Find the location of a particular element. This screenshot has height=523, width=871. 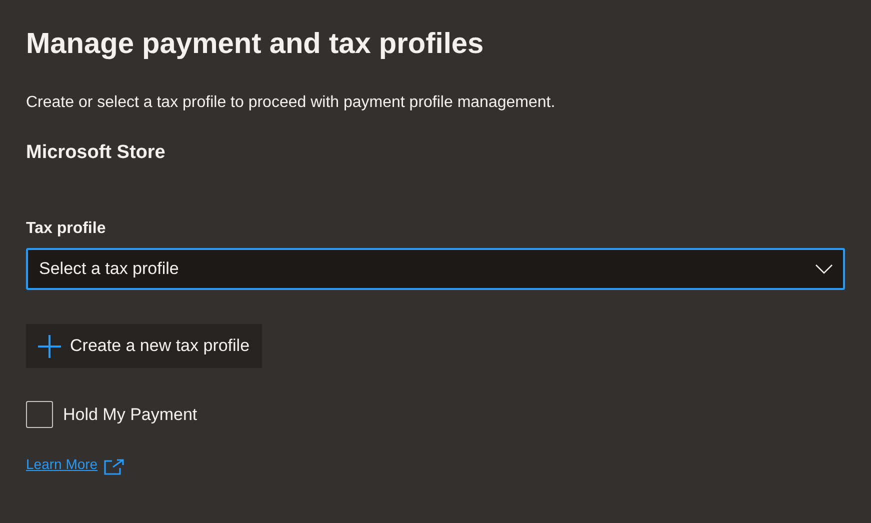

external-link-icon is located at coordinates (114, 467).